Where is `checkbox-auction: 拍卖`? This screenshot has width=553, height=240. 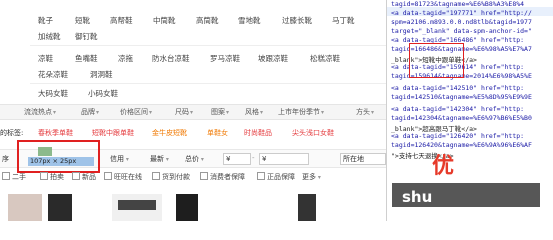 checkbox-auction: 拍卖 is located at coordinates (52, 177).